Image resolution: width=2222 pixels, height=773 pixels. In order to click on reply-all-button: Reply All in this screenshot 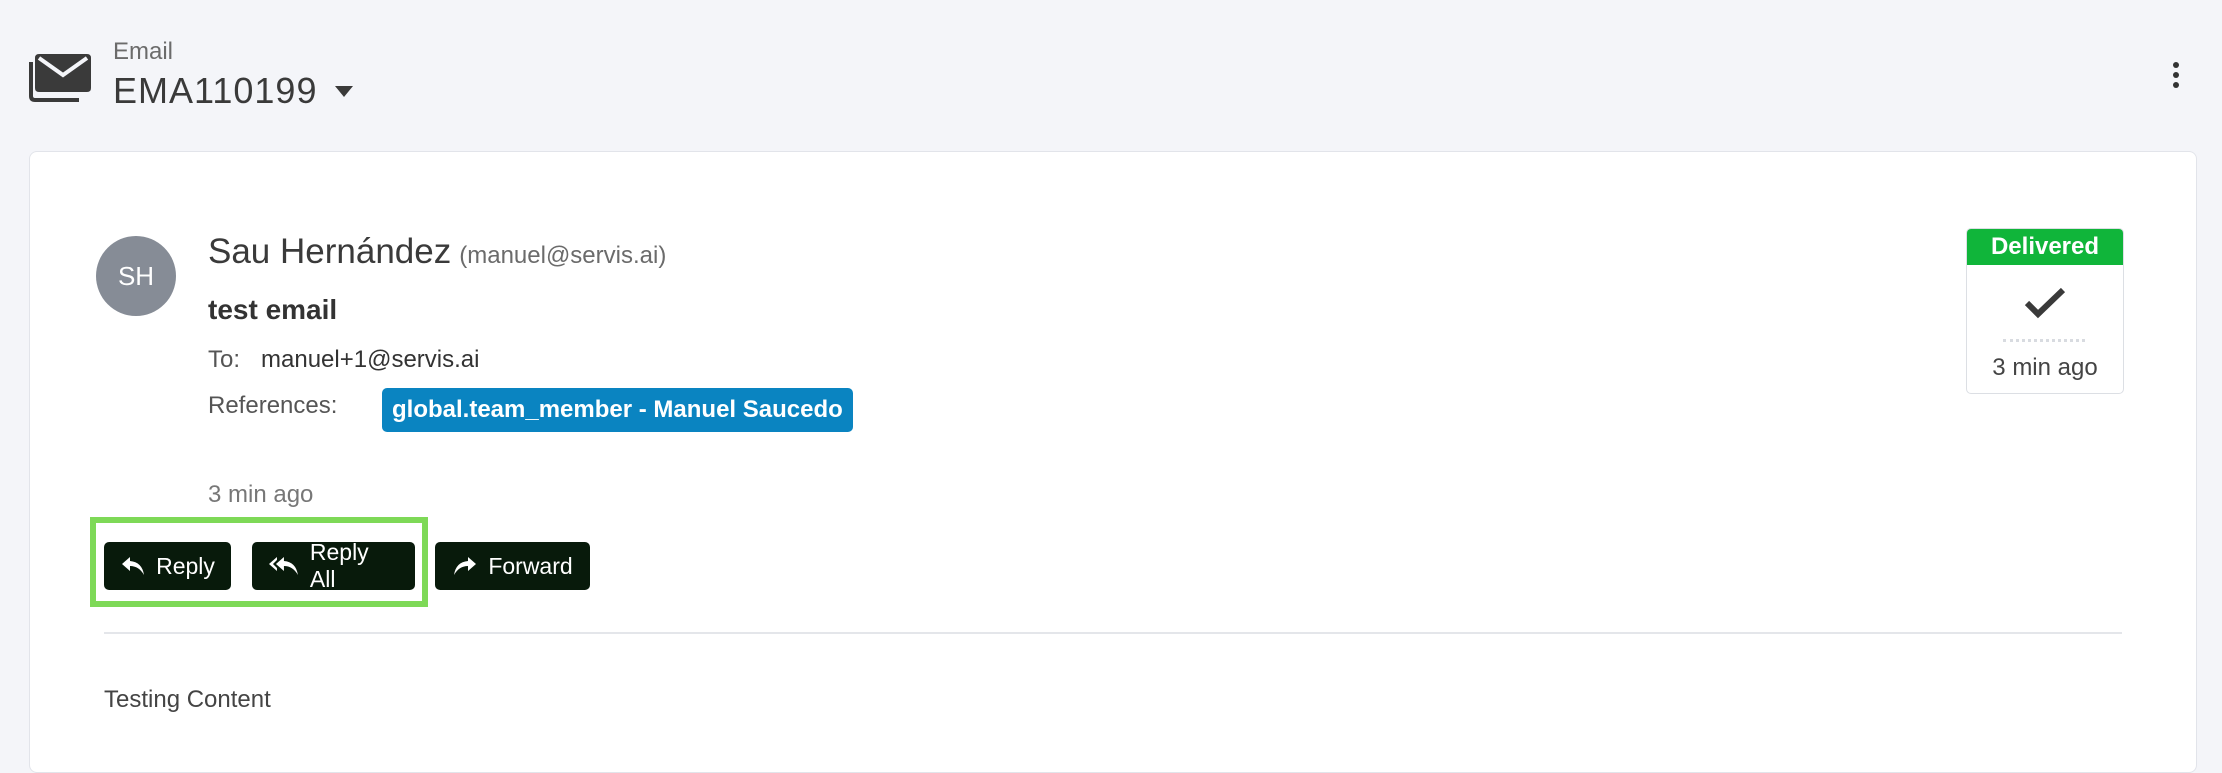, I will do `click(333, 565)`.